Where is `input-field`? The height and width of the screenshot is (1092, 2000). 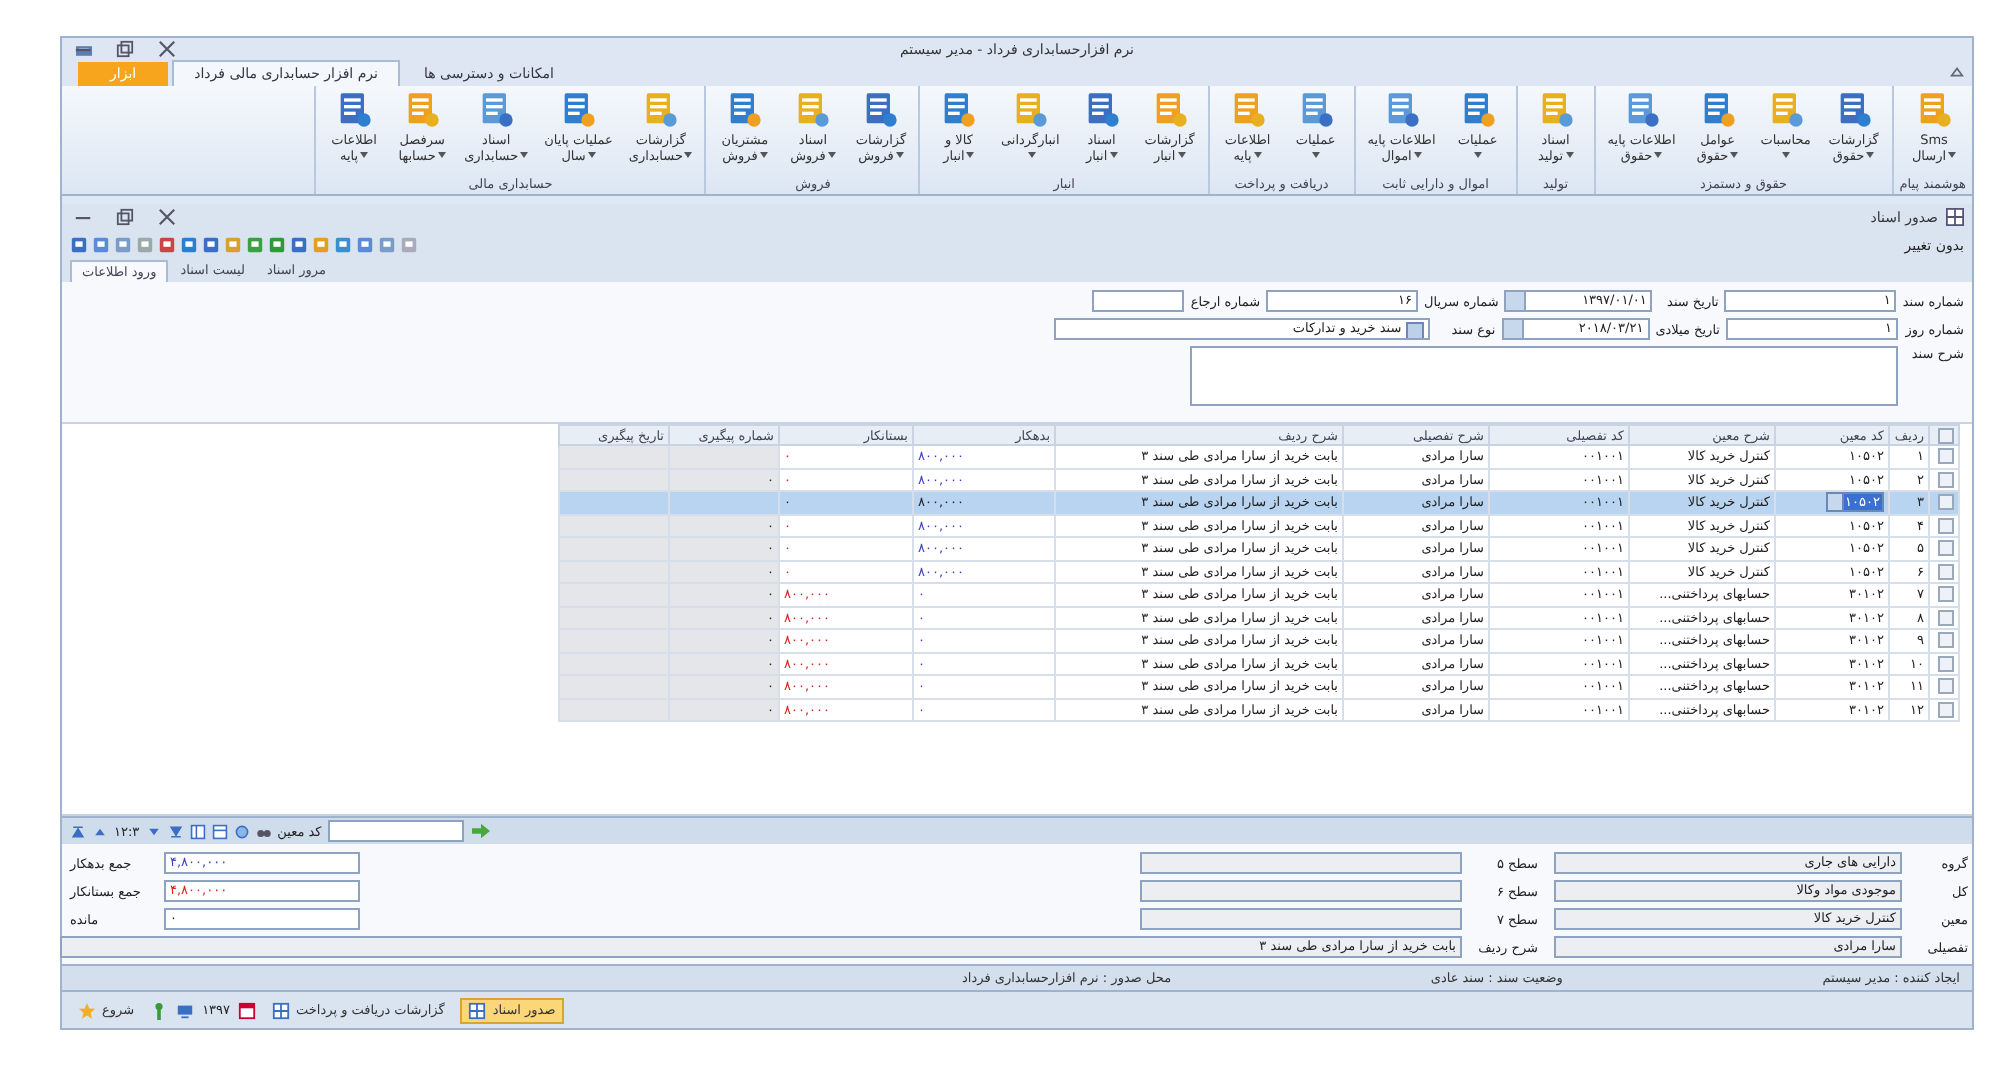
input-field is located at coordinates (1138, 301).